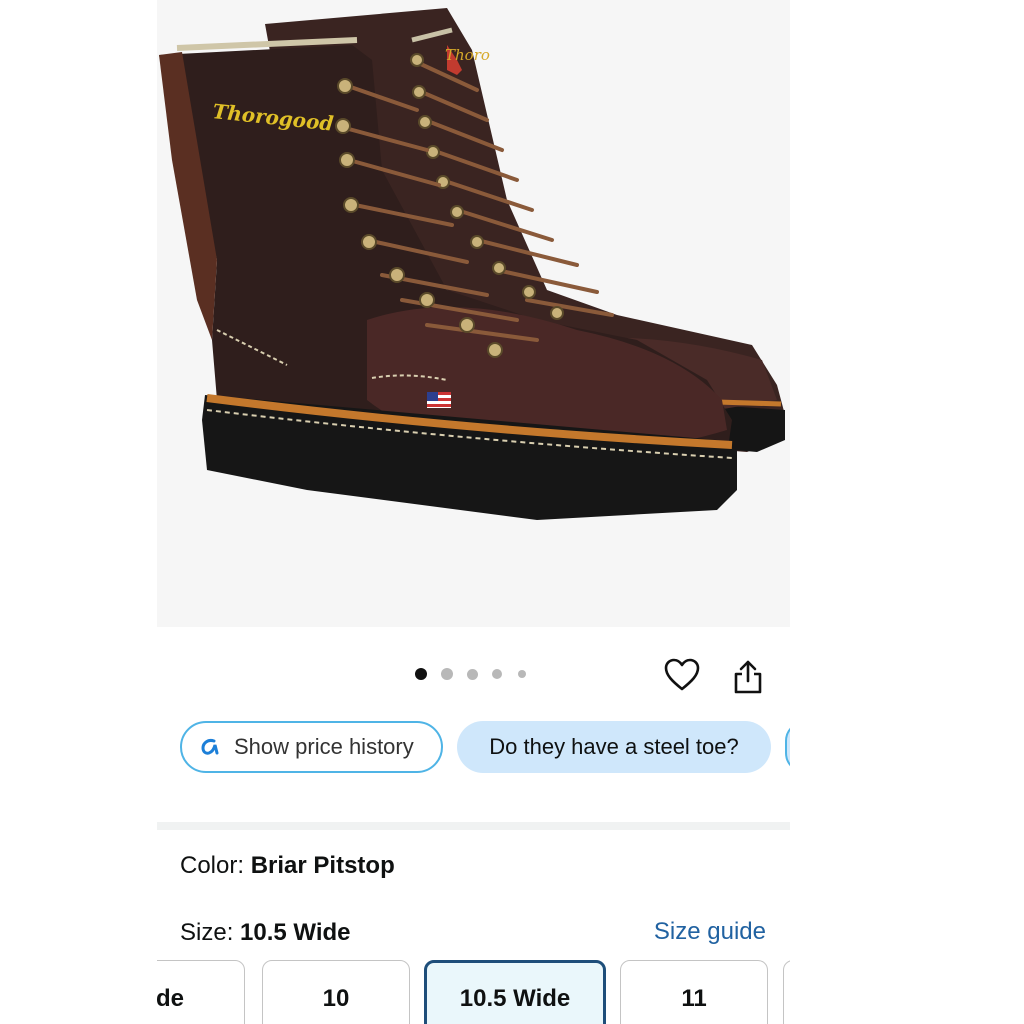  Describe the element at coordinates (515, 998) in the screenshot. I see `size-option-label: 10.5 Wide` at that location.